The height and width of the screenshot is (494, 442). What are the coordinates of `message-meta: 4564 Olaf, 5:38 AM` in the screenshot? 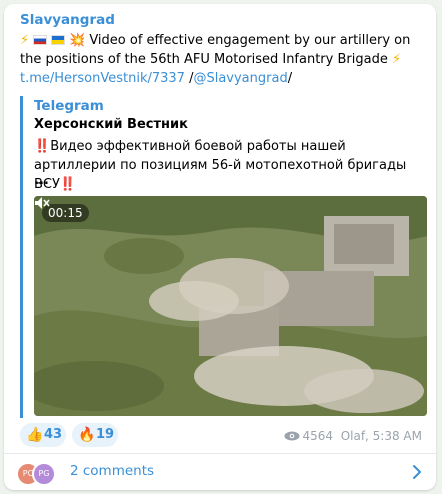 It's located at (353, 436).